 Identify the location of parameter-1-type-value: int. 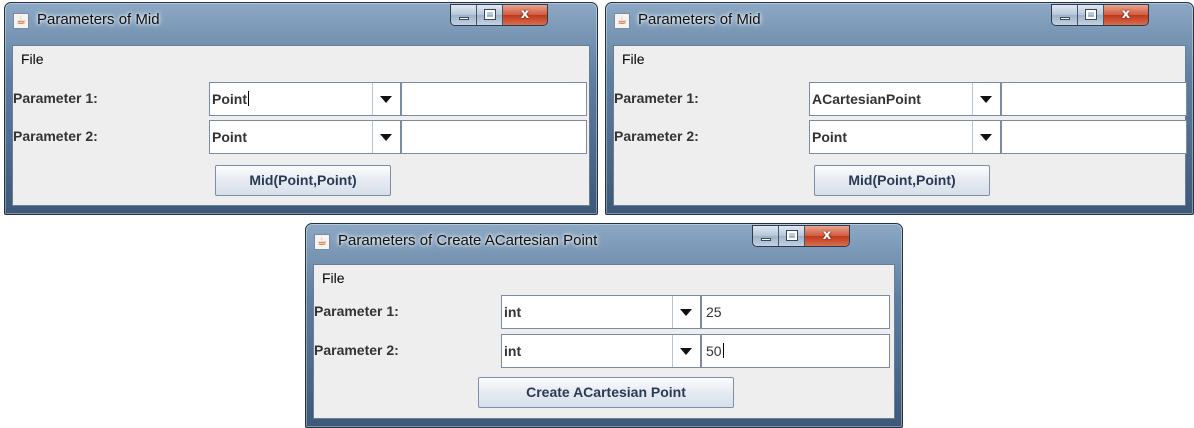
(513, 312).